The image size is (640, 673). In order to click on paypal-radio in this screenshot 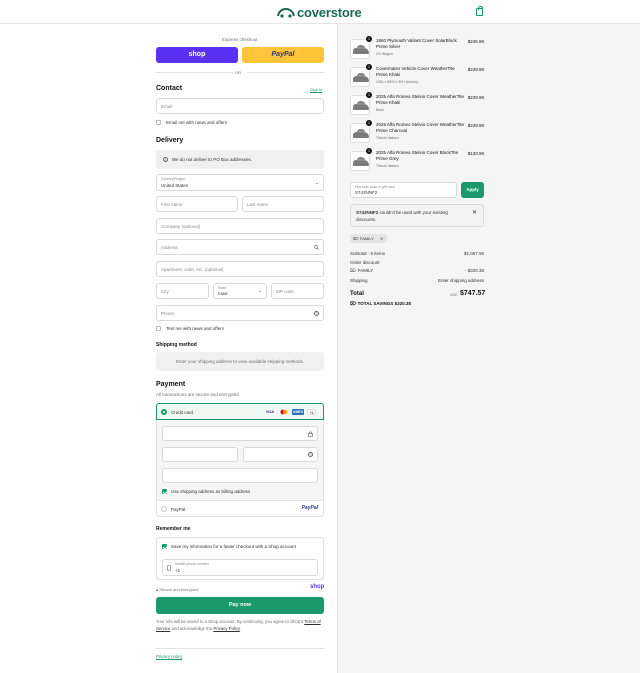, I will do `click(164, 509)`.